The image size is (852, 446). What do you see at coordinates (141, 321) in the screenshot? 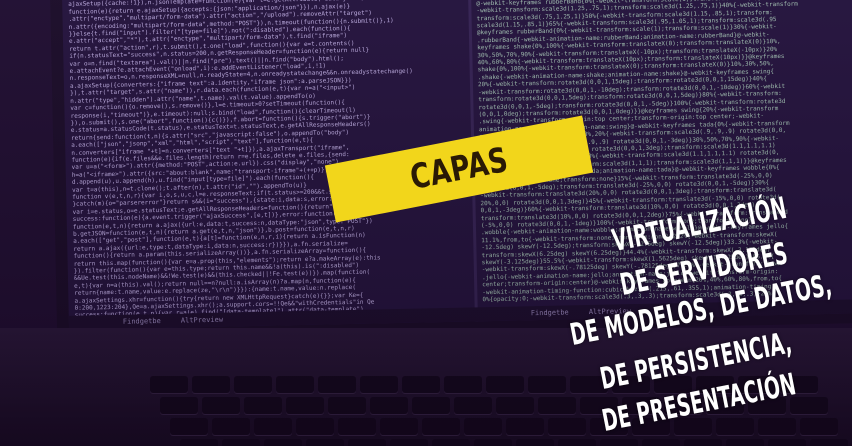
I see `status-tab-left-1: Findgetbe` at bounding box center [141, 321].